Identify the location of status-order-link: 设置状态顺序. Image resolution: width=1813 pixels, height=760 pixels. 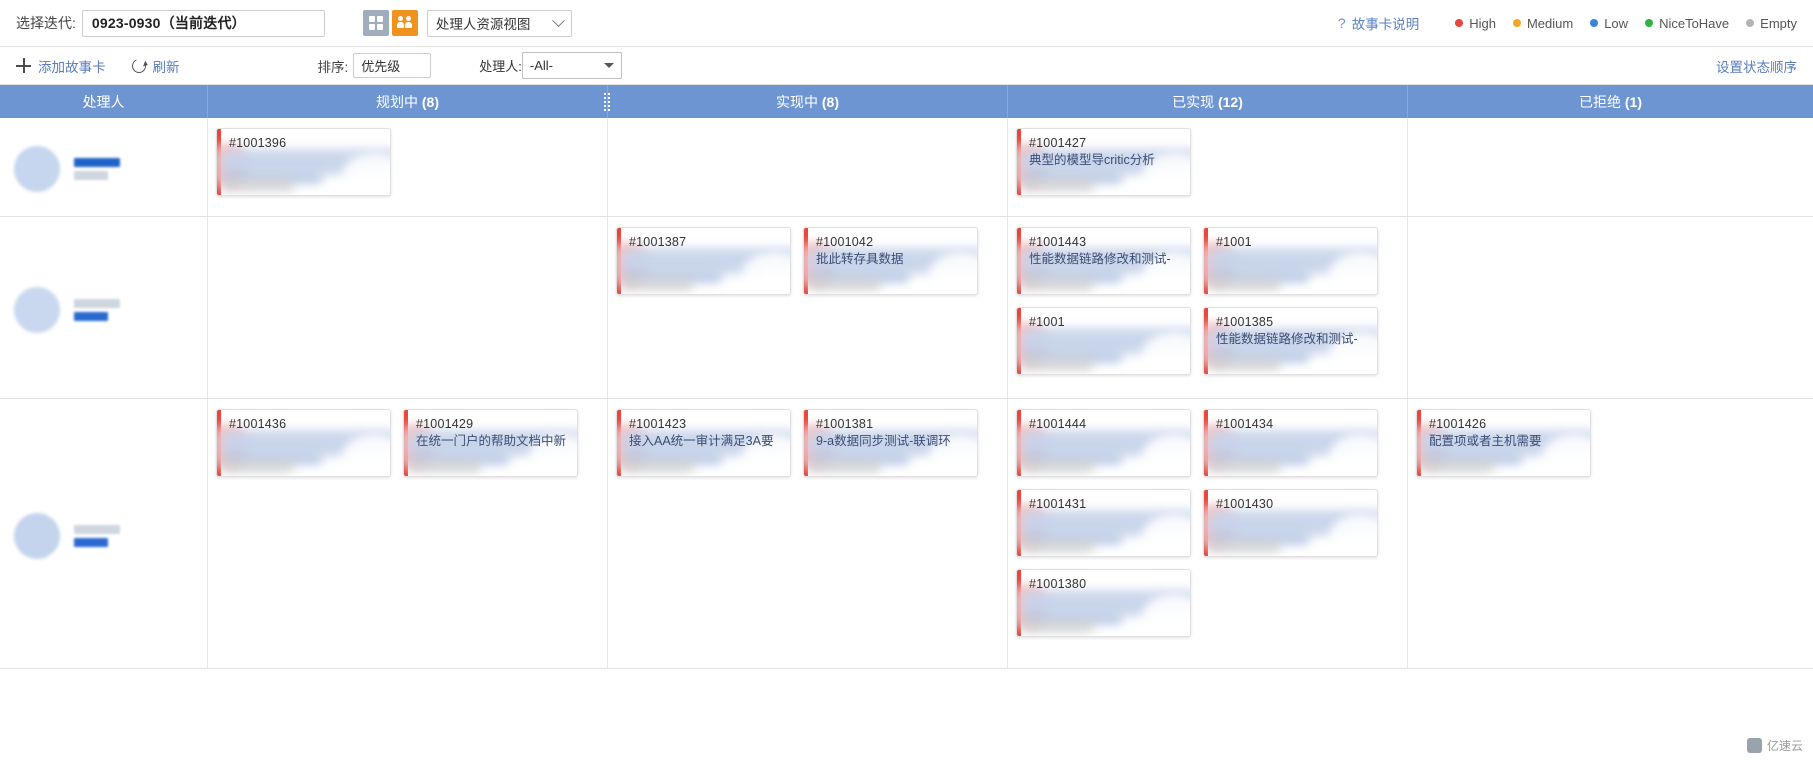
(1756, 66).